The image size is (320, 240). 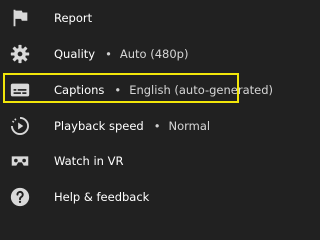 I want to click on menu-item-quality: Quality • Auto (480p), so click(x=160, y=54).